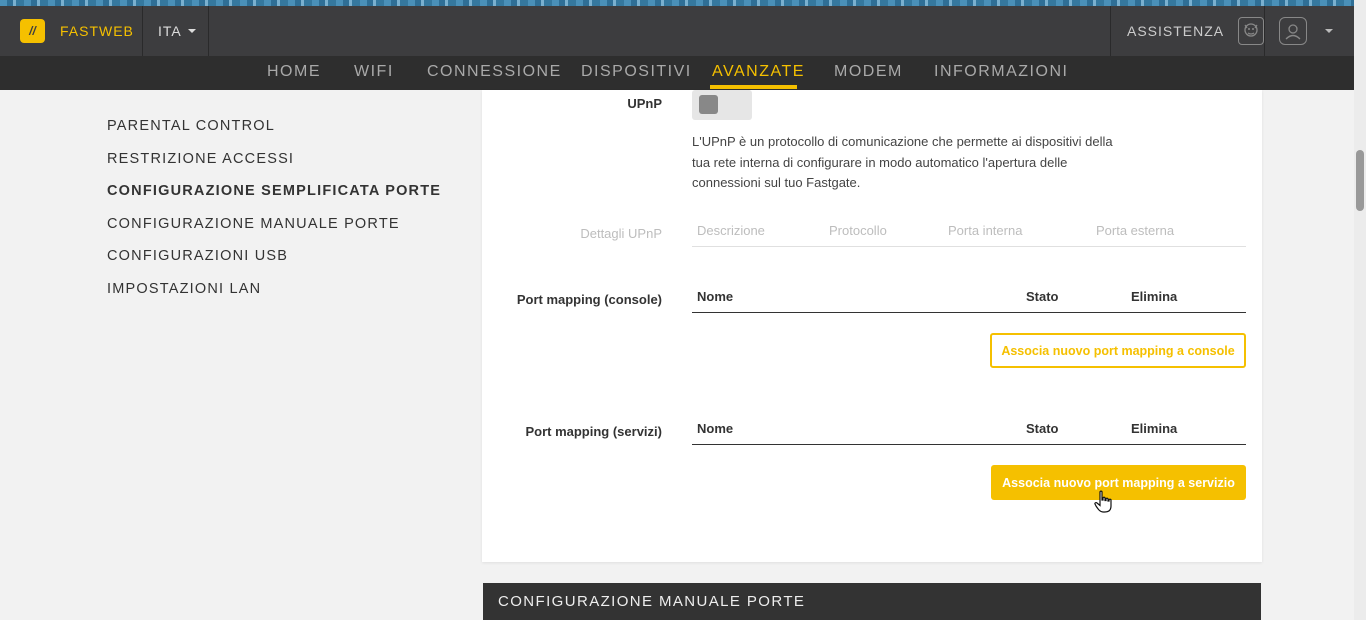  Describe the element at coordinates (97, 31) in the screenshot. I see `brand-name: FASTWEB` at that location.